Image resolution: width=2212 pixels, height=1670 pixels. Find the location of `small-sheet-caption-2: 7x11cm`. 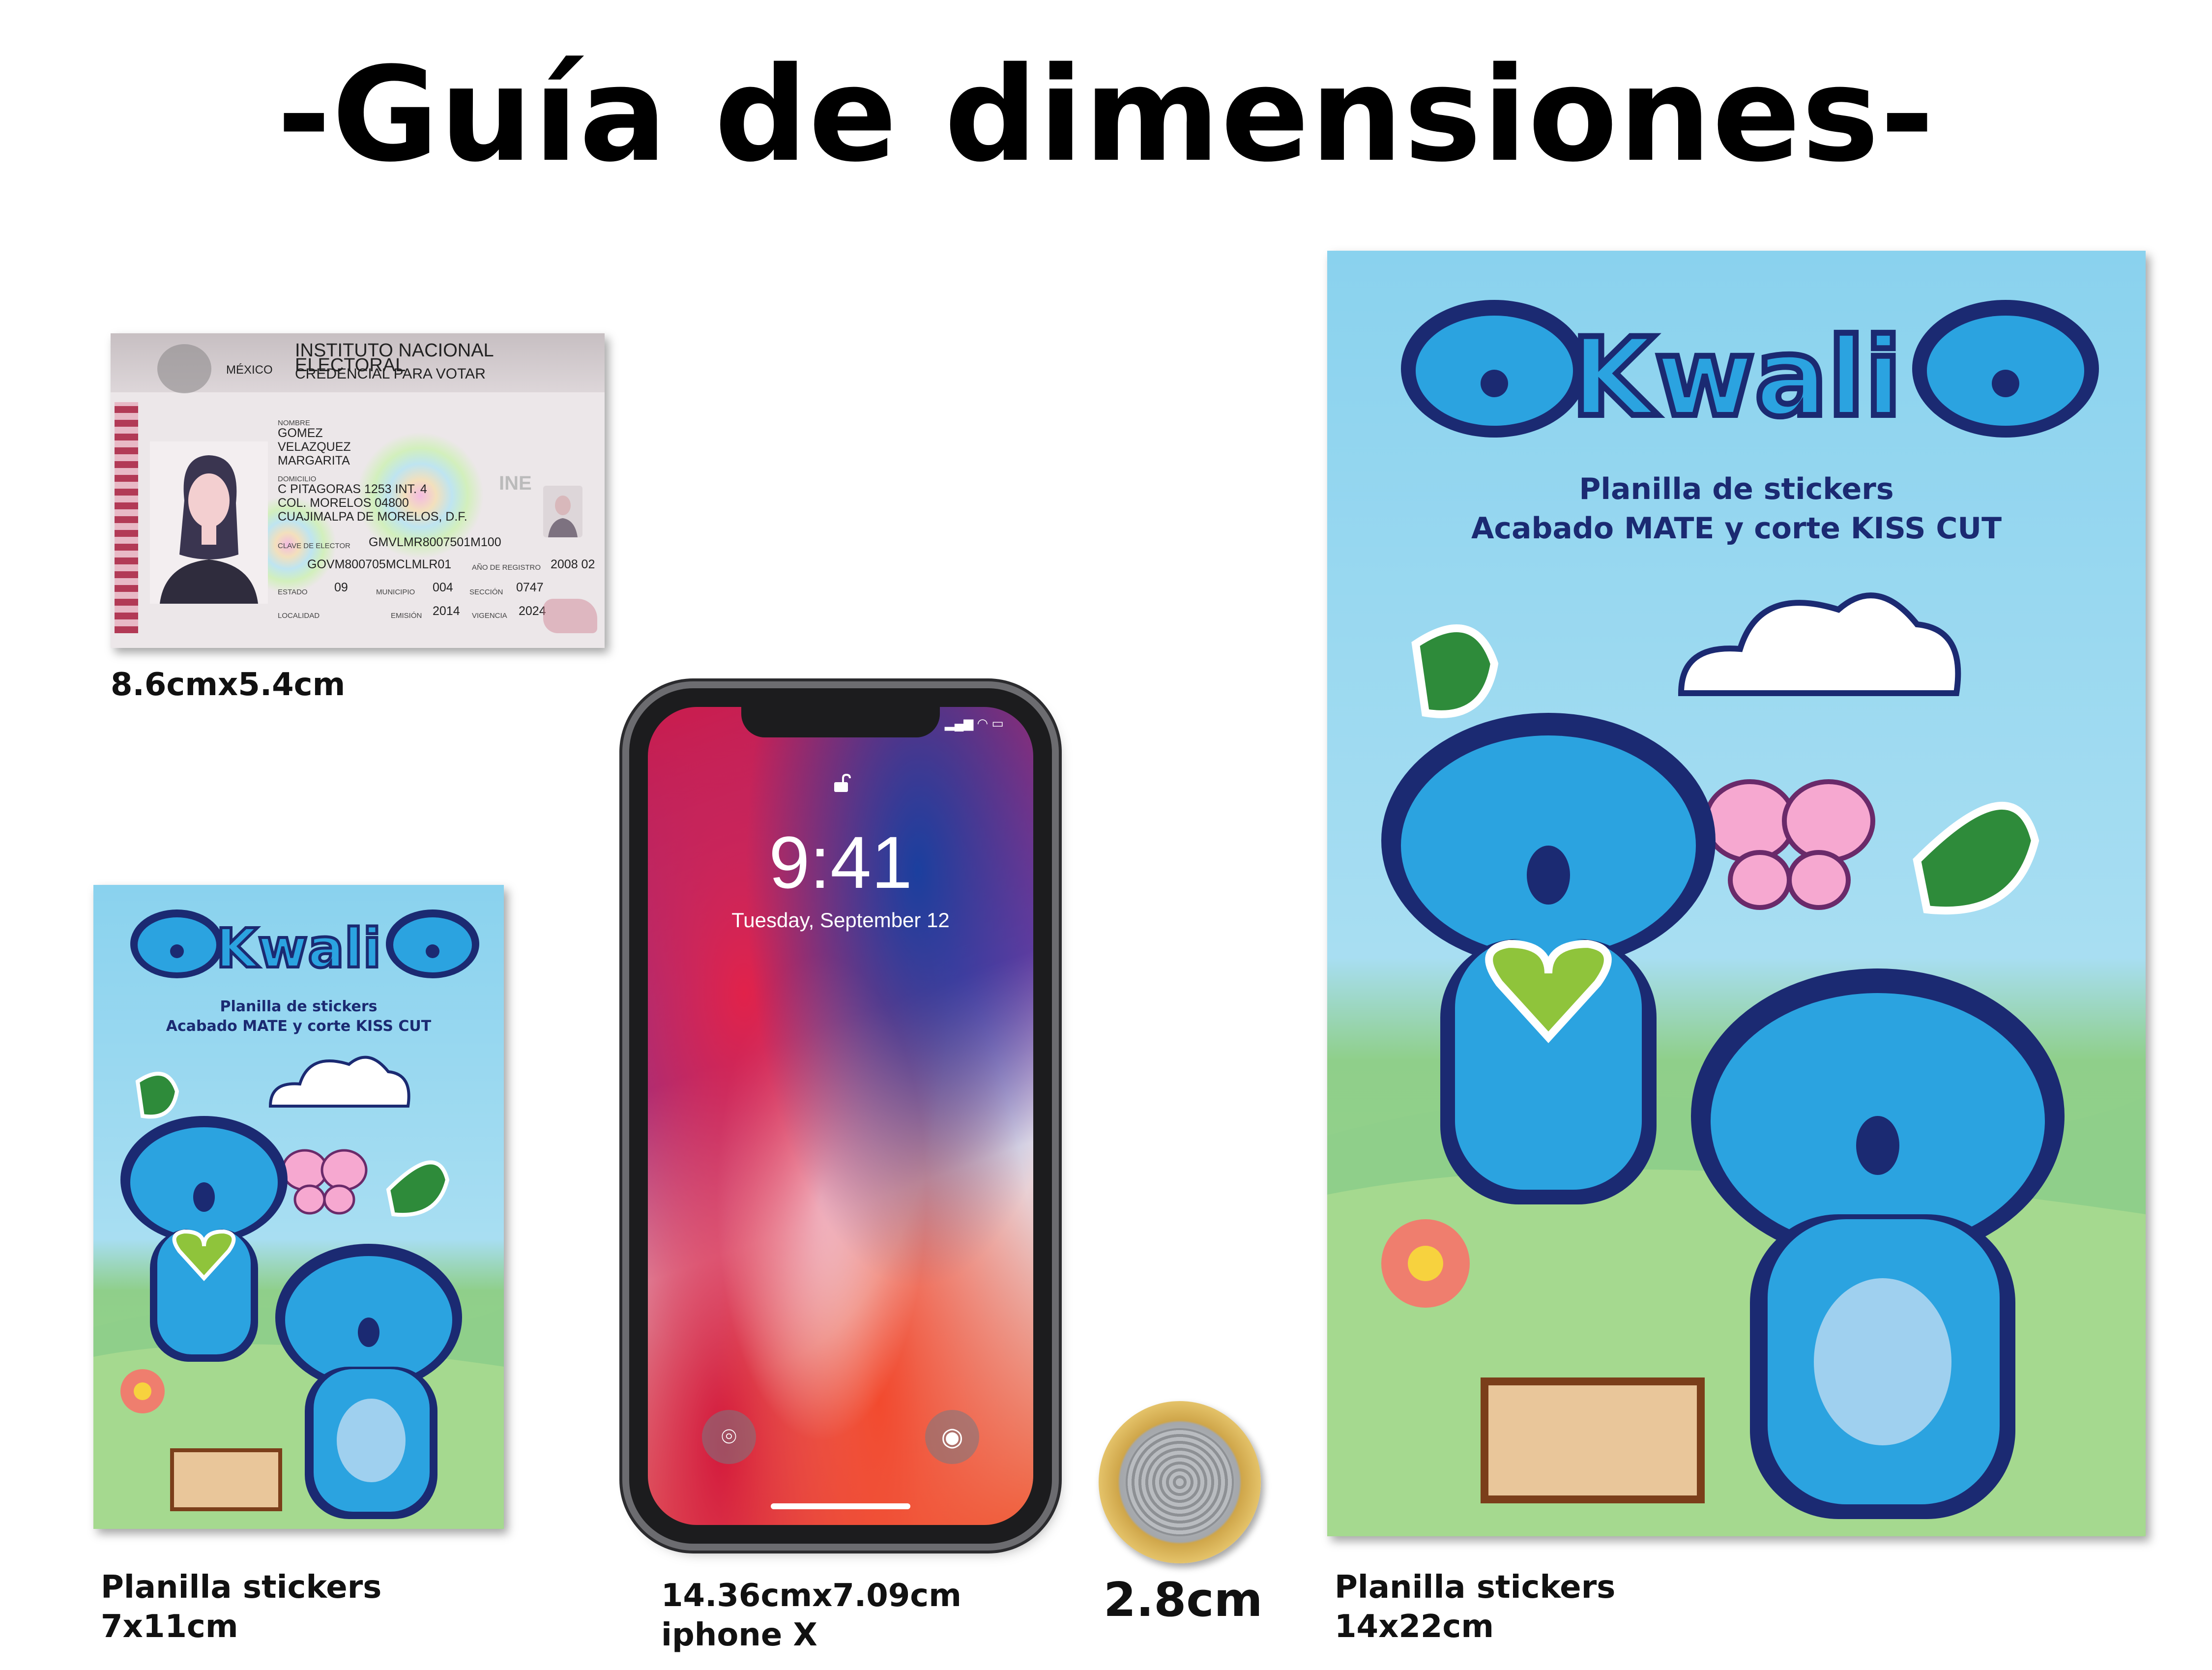

small-sheet-caption-2: 7x11cm is located at coordinates (170, 1627).